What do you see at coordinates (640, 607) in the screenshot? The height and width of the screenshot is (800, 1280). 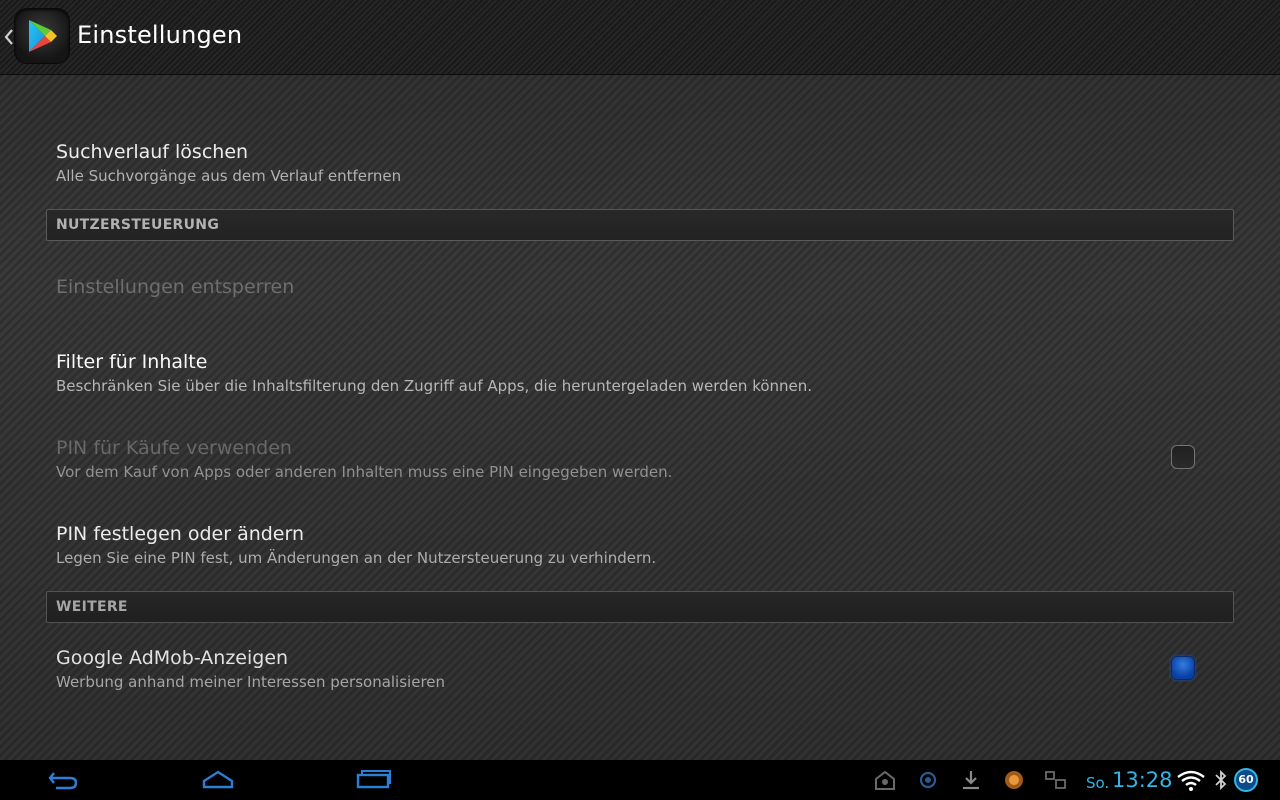 I see `section-header-more: WEITERE` at bounding box center [640, 607].